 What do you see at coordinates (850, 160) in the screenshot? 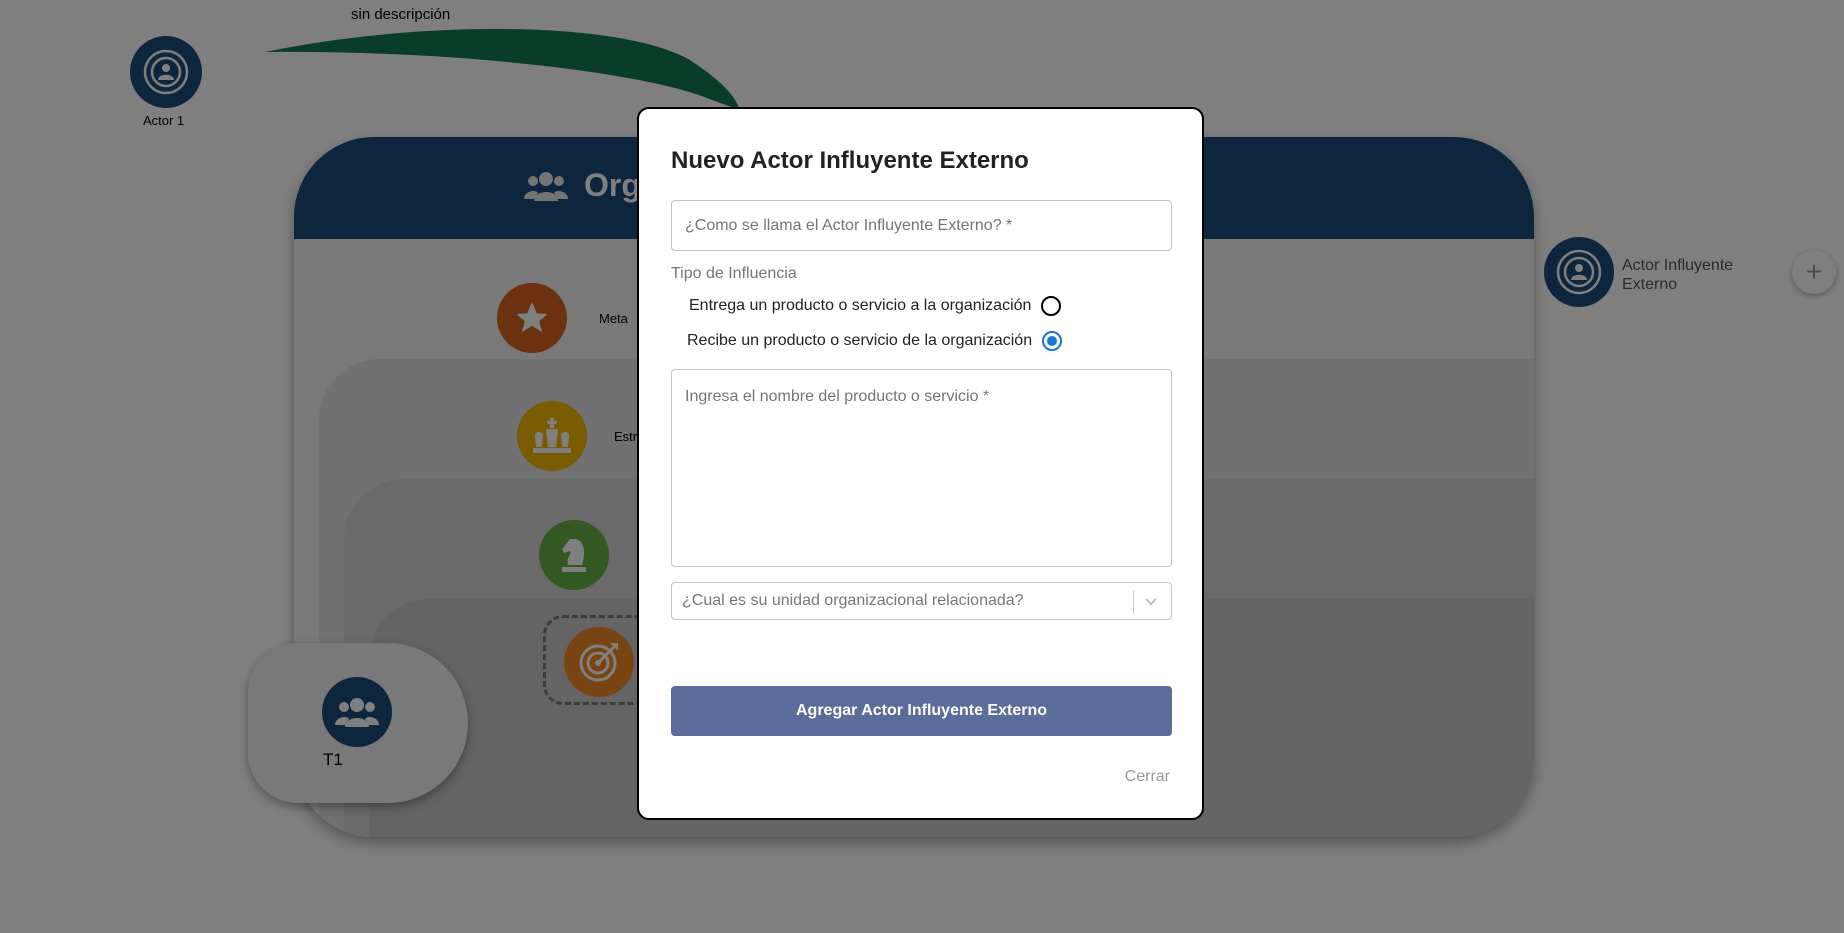
I see `dialog-title: Nuevo Actor Influyente Externo` at bounding box center [850, 160].